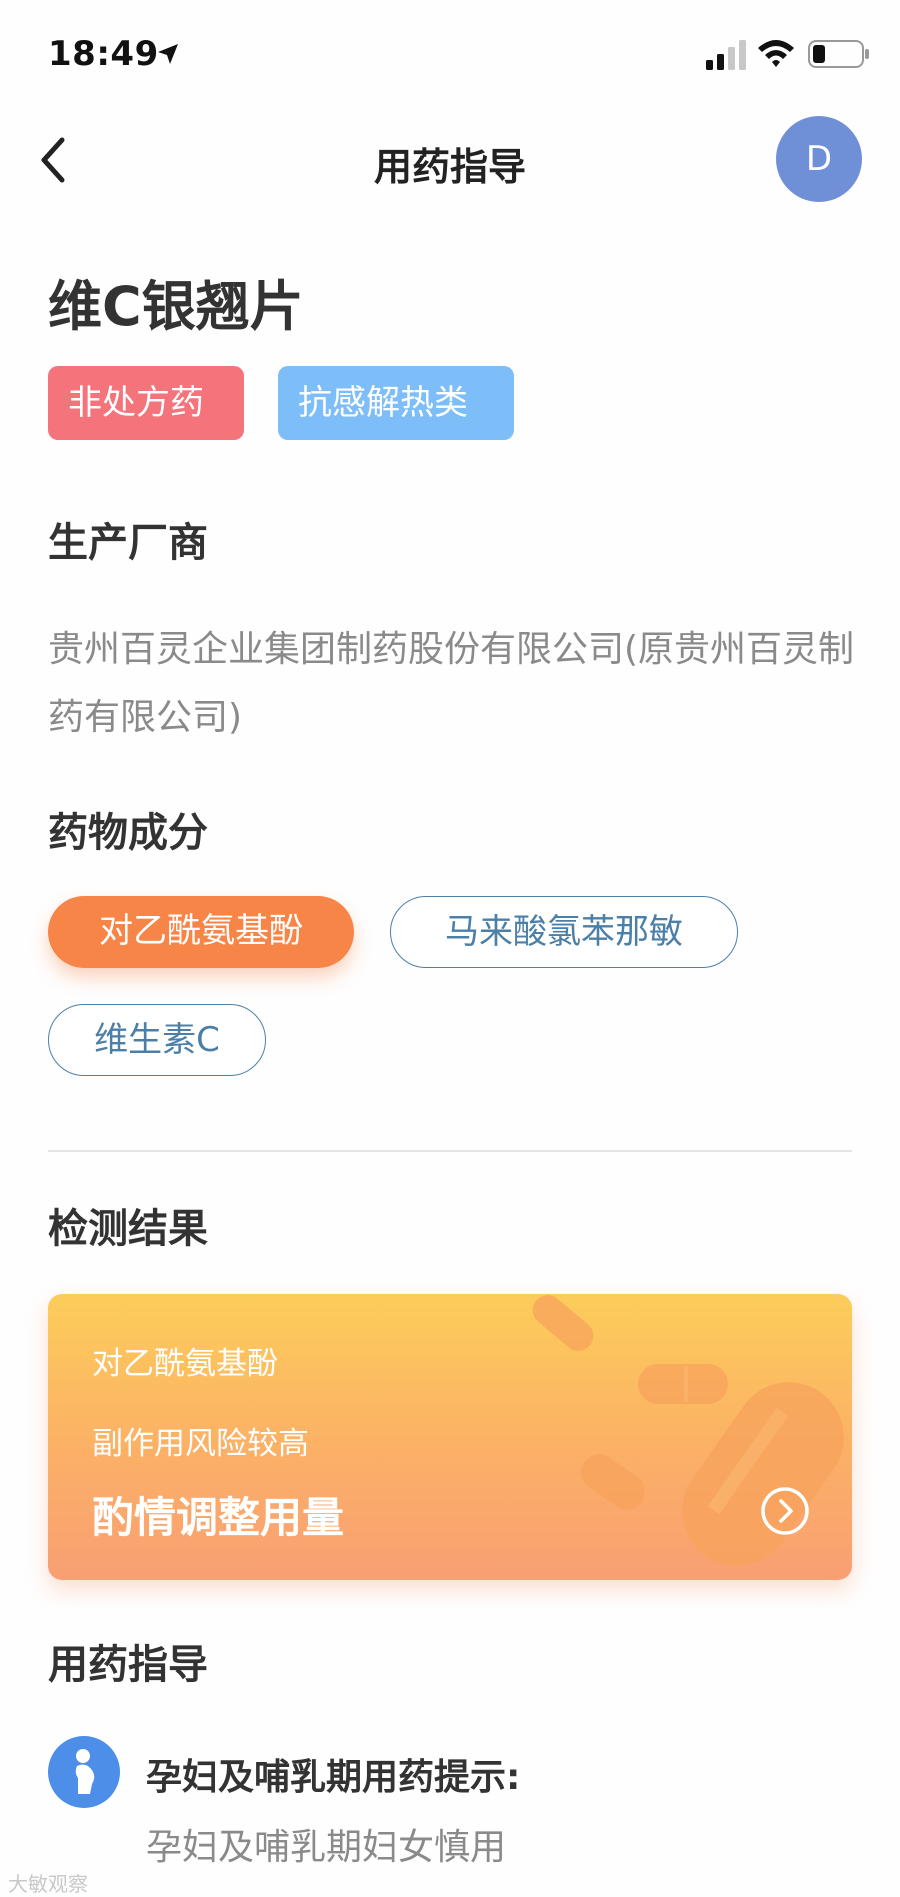 Image resolution: width=900 pixels, height=1897 pixels. I want to click on result-title: 检测结果, so click(128, 1229).